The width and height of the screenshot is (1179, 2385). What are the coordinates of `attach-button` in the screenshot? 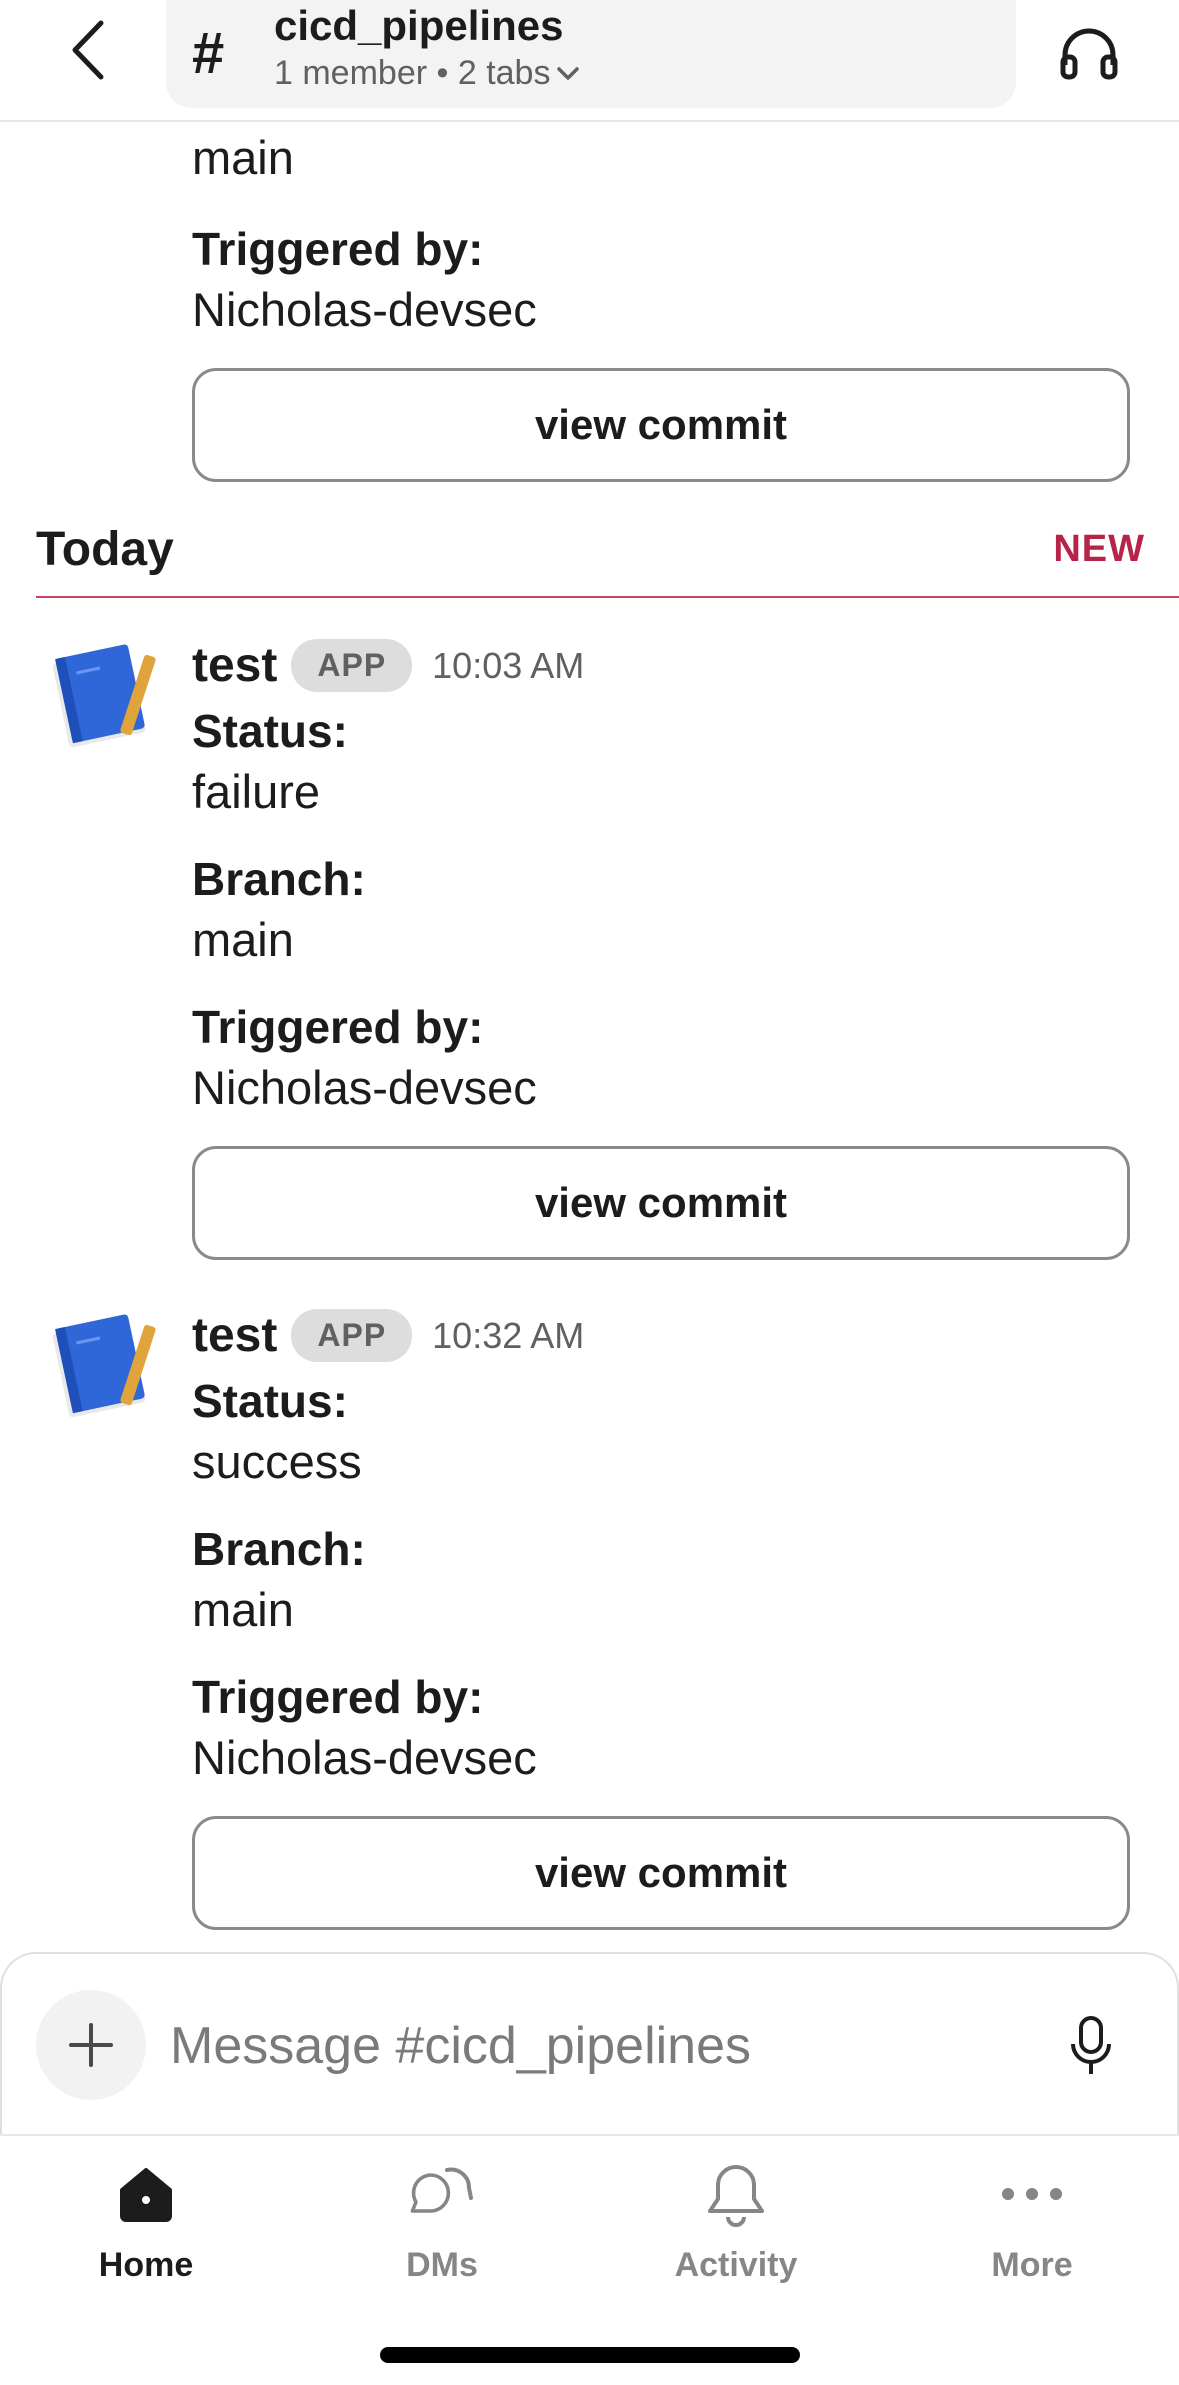 It's located at (91, 2045).